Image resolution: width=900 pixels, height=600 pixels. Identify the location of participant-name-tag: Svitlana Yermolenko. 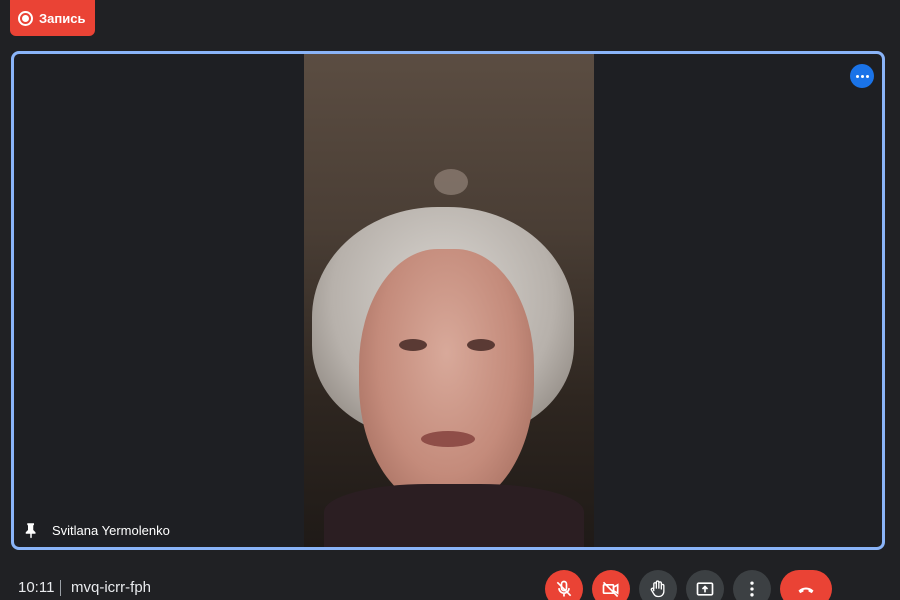
(96, 530).